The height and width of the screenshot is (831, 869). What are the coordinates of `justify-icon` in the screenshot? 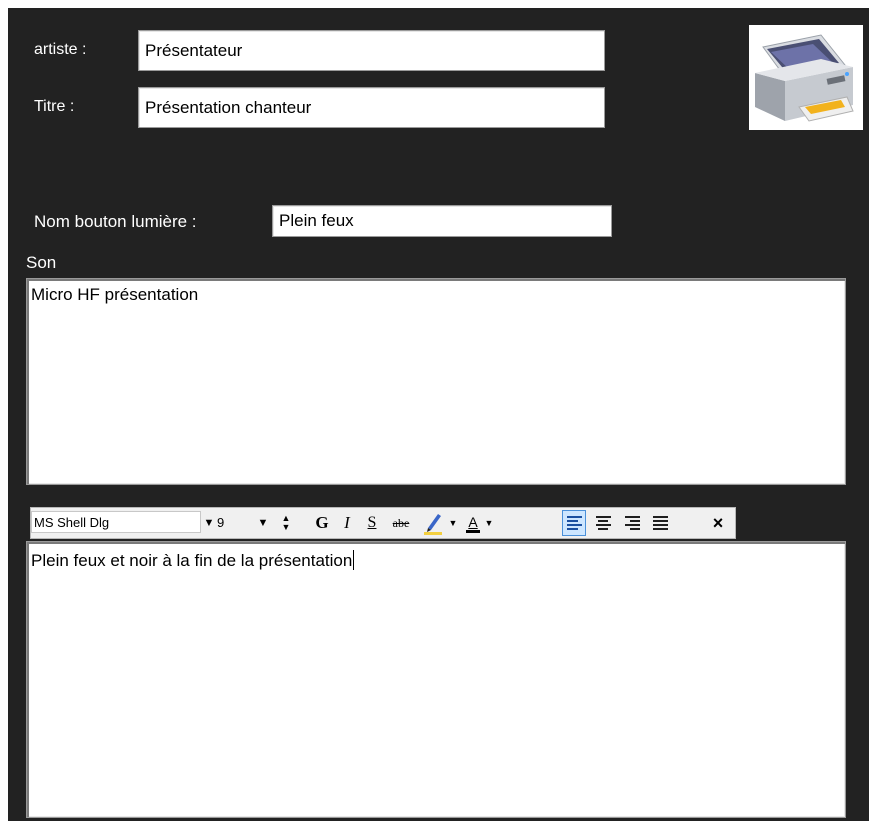 It's located at (660, 523).